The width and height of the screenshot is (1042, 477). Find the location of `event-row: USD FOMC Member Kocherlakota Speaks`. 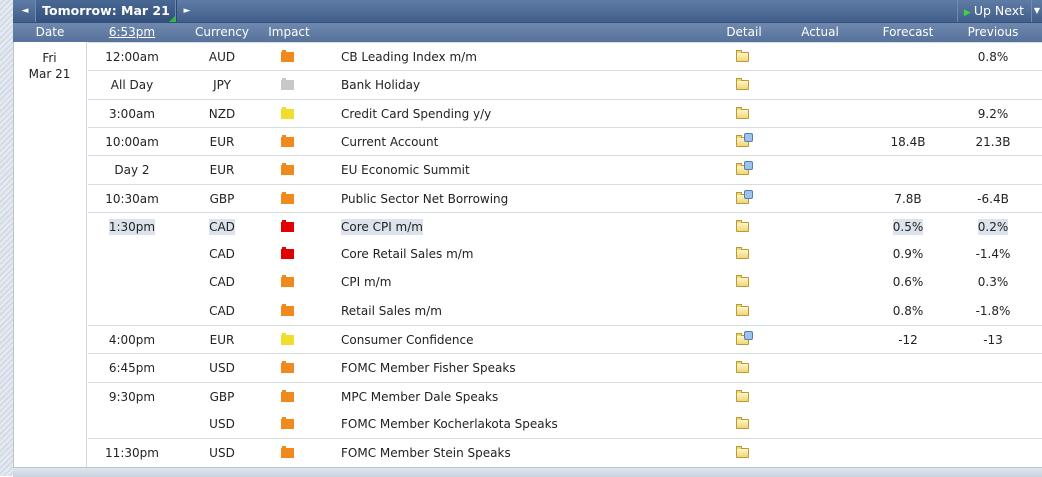

event-row: USD FOMC Member Kocherlakota Speaks is located at coordinates (565, 424).